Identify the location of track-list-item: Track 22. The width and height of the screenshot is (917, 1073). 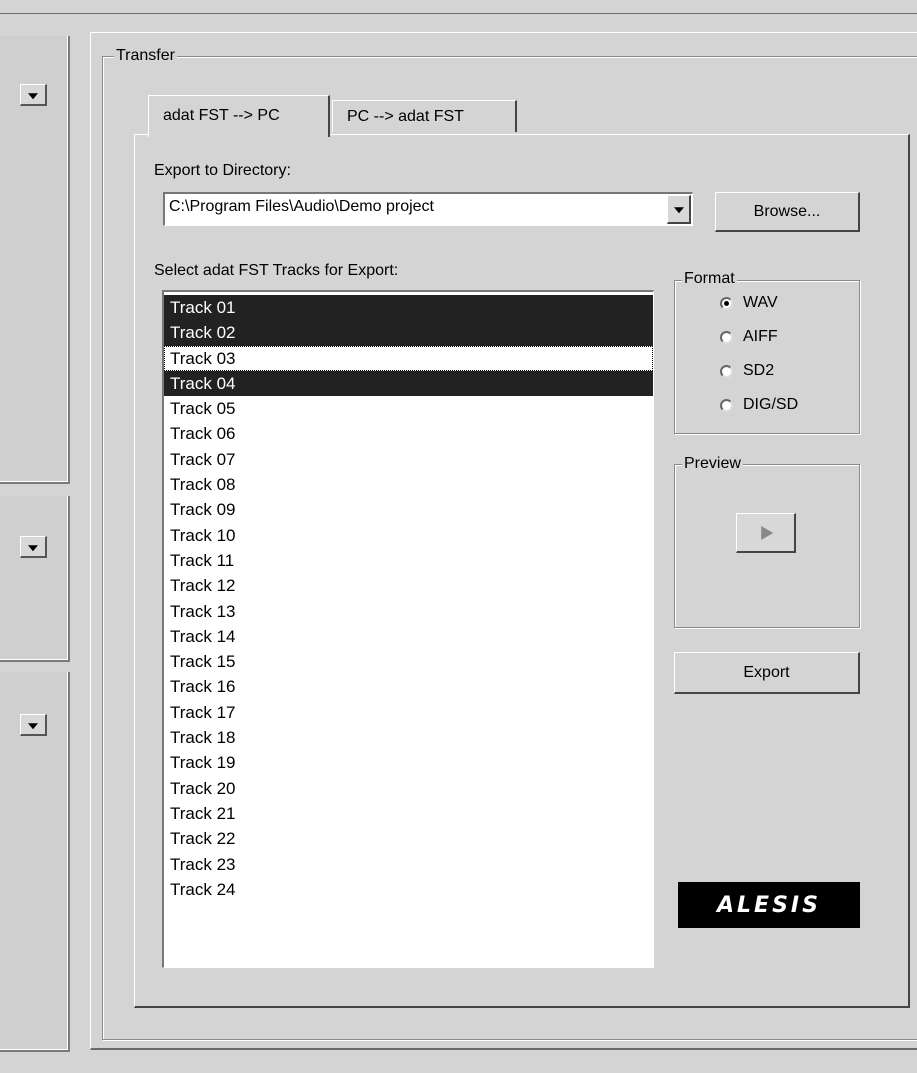
(408, 838).